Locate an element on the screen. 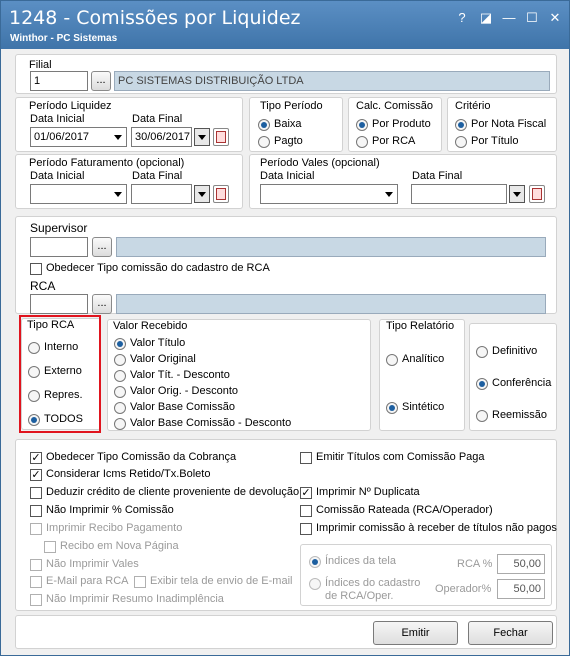 Image resolution: width=570 pixels, height=656 pixels. vales-end-dropdown is located at coordinates (517, 194).